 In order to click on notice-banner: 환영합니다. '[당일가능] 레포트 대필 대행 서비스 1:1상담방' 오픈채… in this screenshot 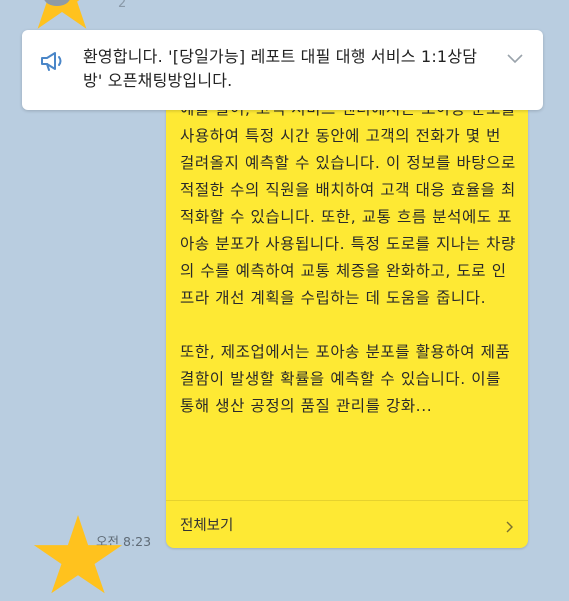, I will do `click(282, 70)`.